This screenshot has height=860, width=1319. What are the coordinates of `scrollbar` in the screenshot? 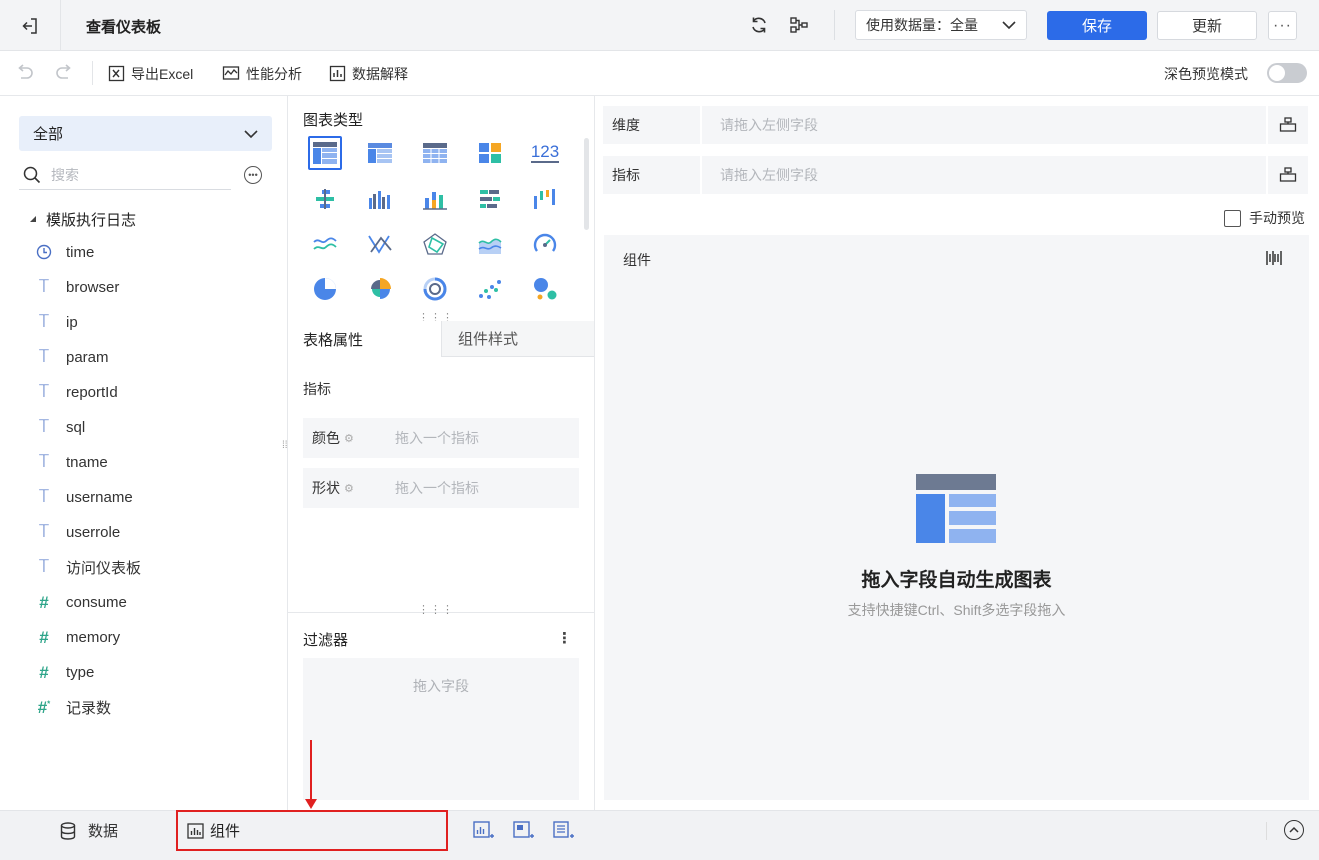 It's located at (586, 184).